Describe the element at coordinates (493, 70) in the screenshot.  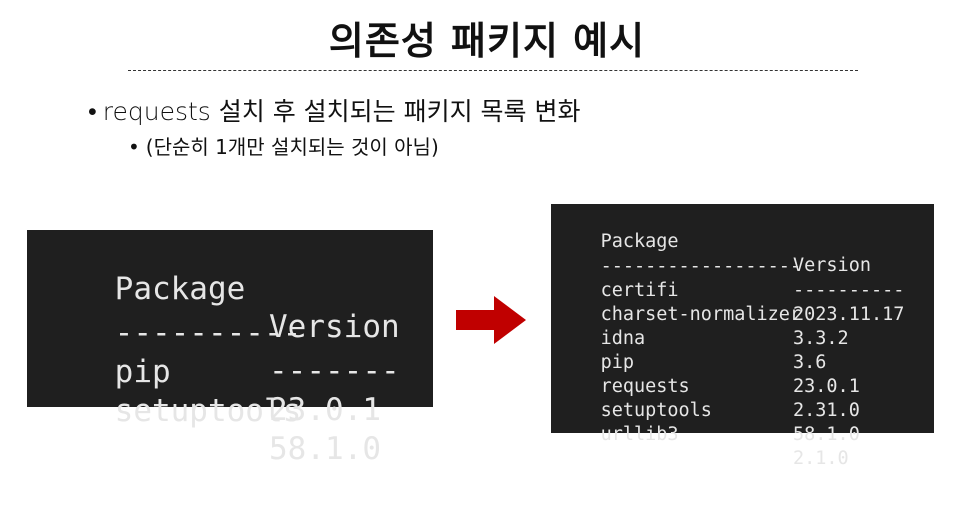
I see `title-divider` at that location.